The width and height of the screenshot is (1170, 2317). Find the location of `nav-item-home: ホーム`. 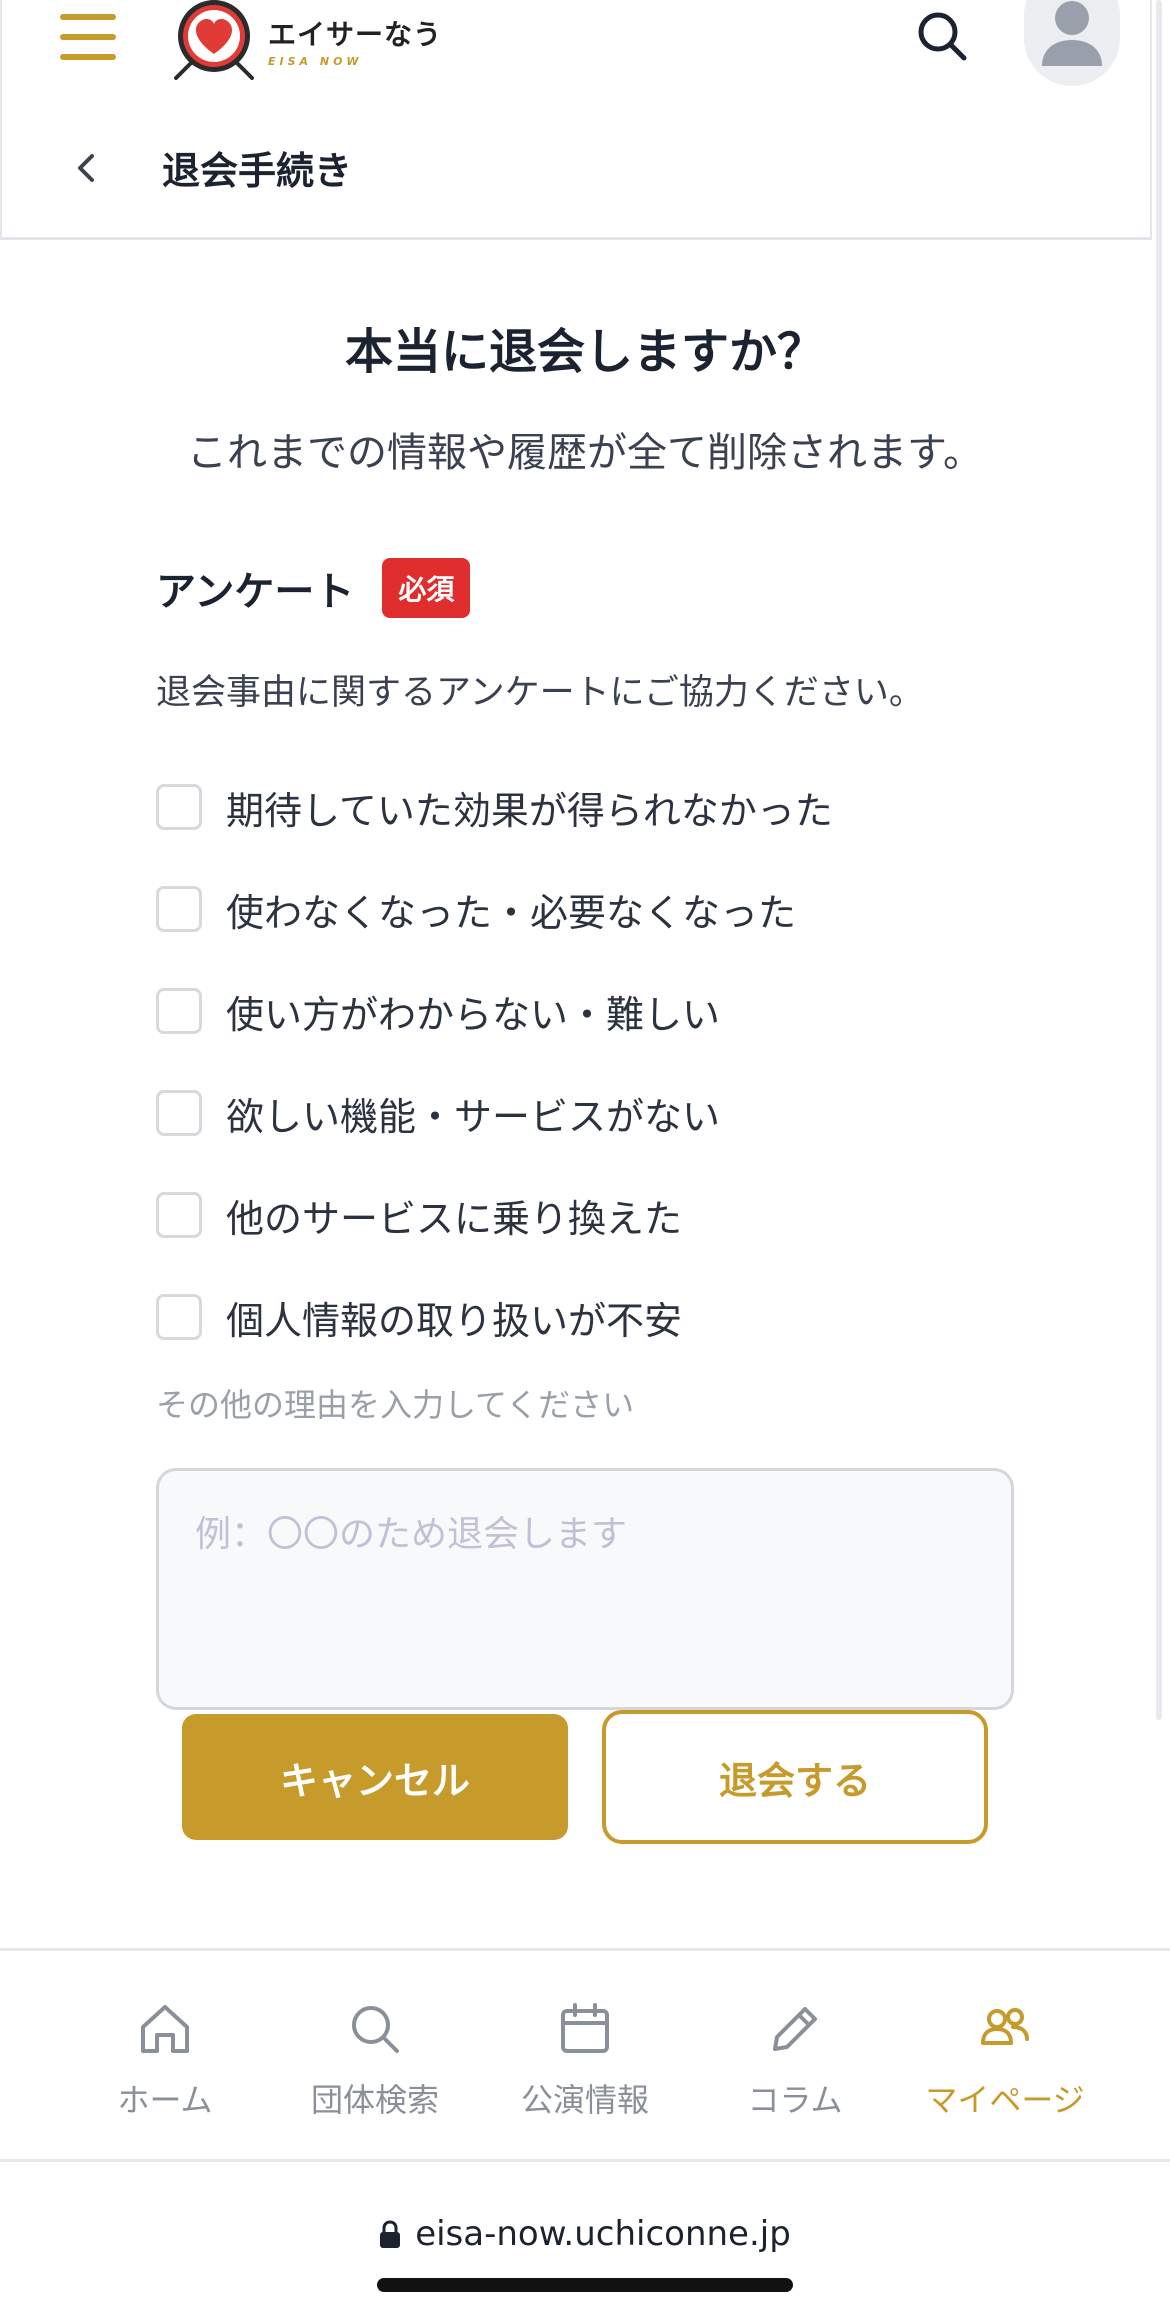

nav-item-home: ホーム is located at coordinates (165, 2055).